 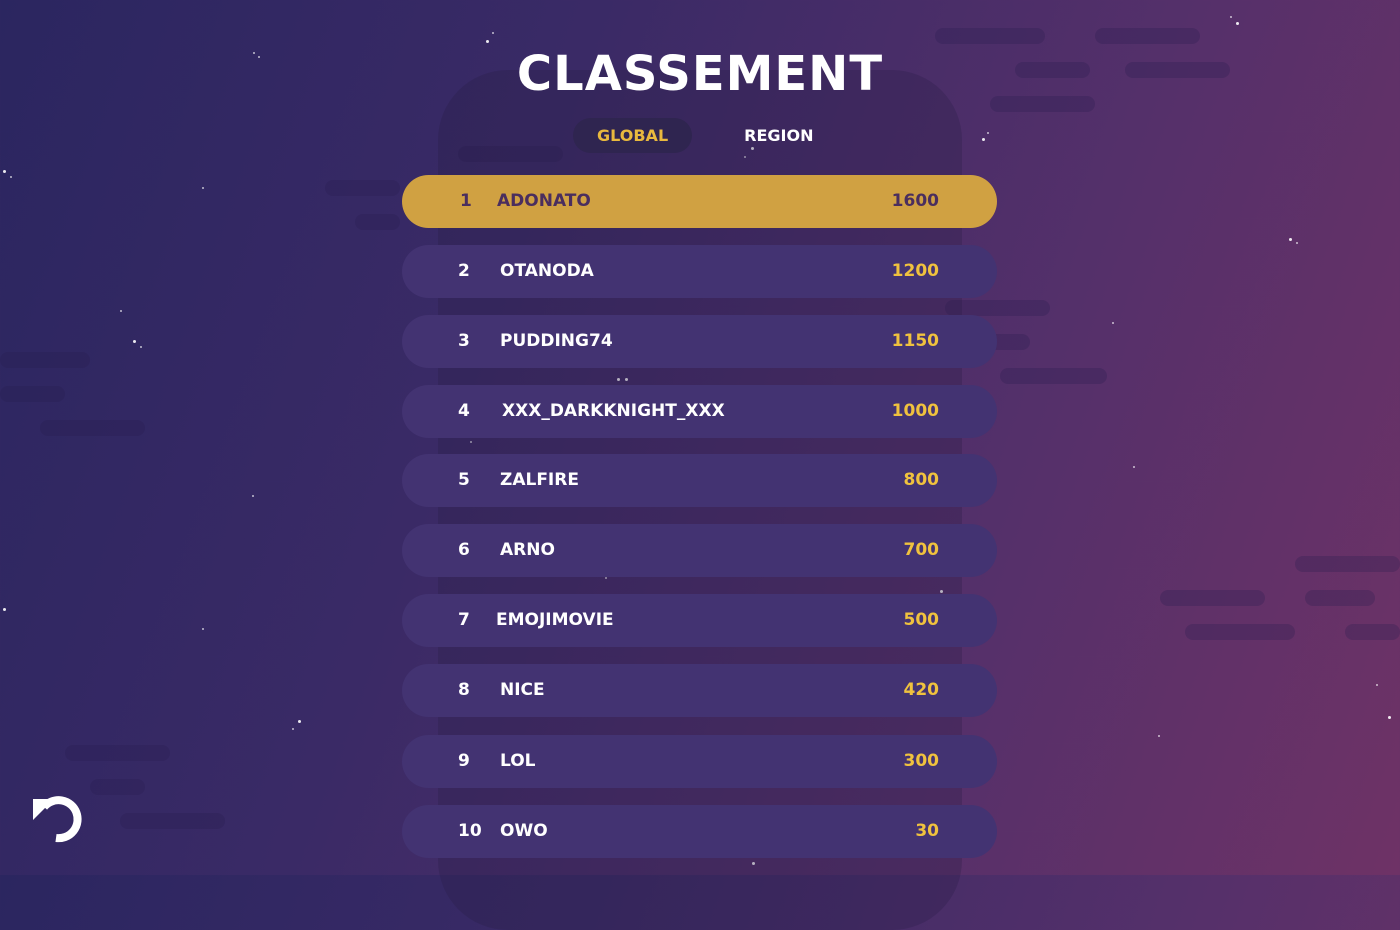 What do you see at coordinates (915, 411) in the screenshot?
I see `player-score: 1000` at bounding box center [915, 411].